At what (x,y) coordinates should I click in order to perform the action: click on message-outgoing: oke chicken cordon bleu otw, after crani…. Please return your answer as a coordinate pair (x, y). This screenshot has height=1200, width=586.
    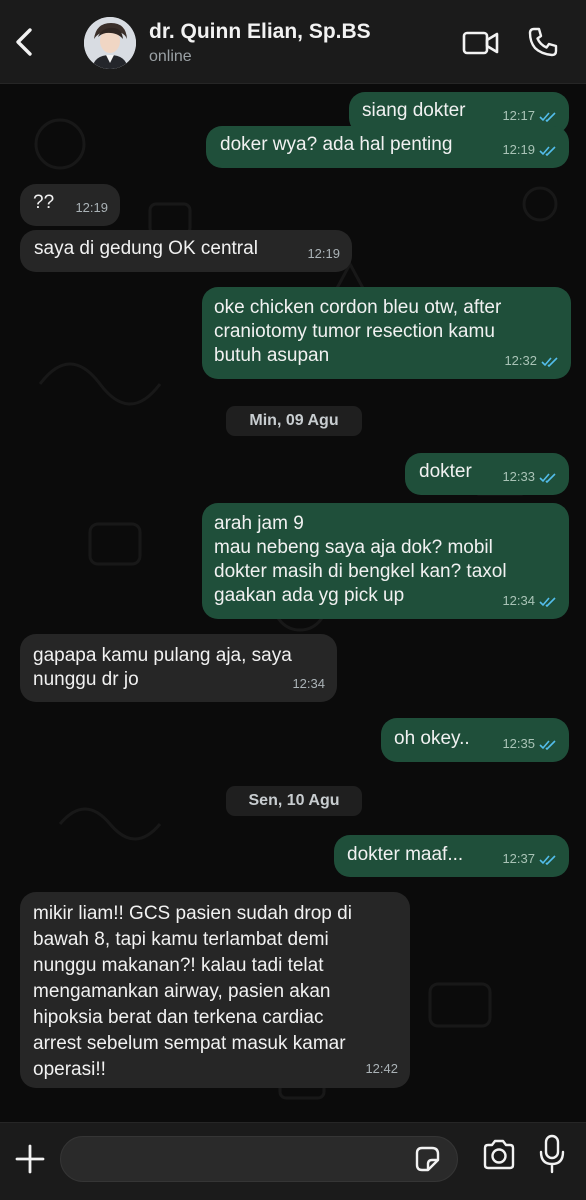
    Looking at the image, I should click on (386, 333).